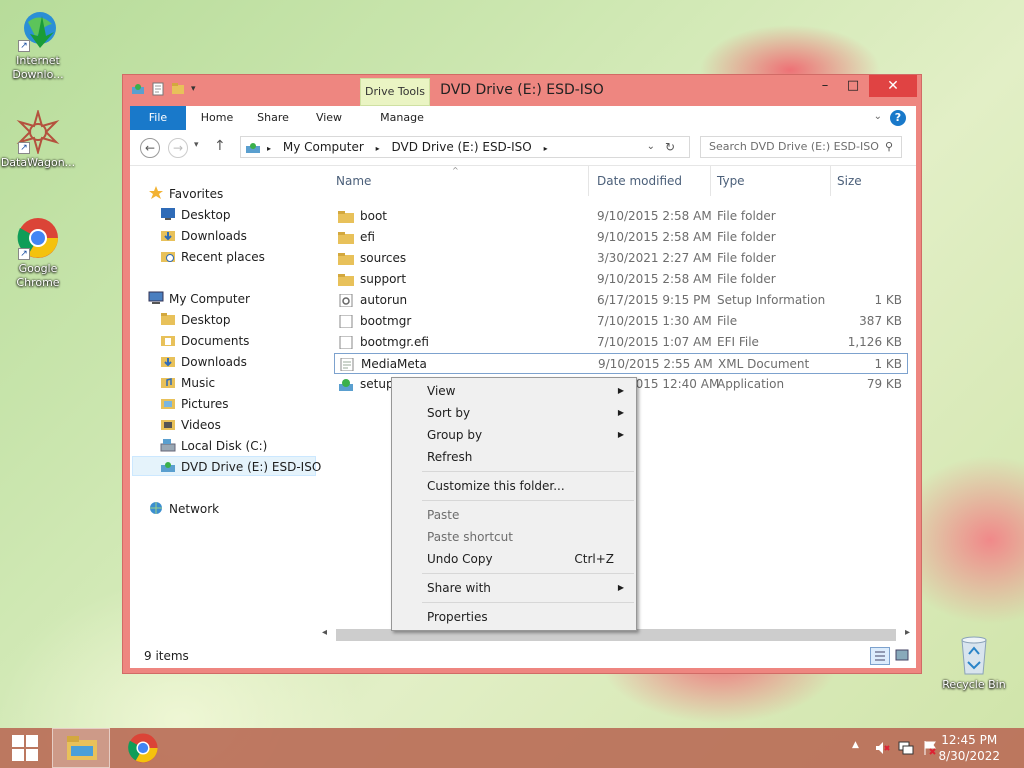 Image resolution: width=1024 pixels, height=768 pixels. What do you see at coordinates (514, 588) in the screenshot?
I see `menu-item-share-with: Share with ▶` at bounding box center [514, 588].